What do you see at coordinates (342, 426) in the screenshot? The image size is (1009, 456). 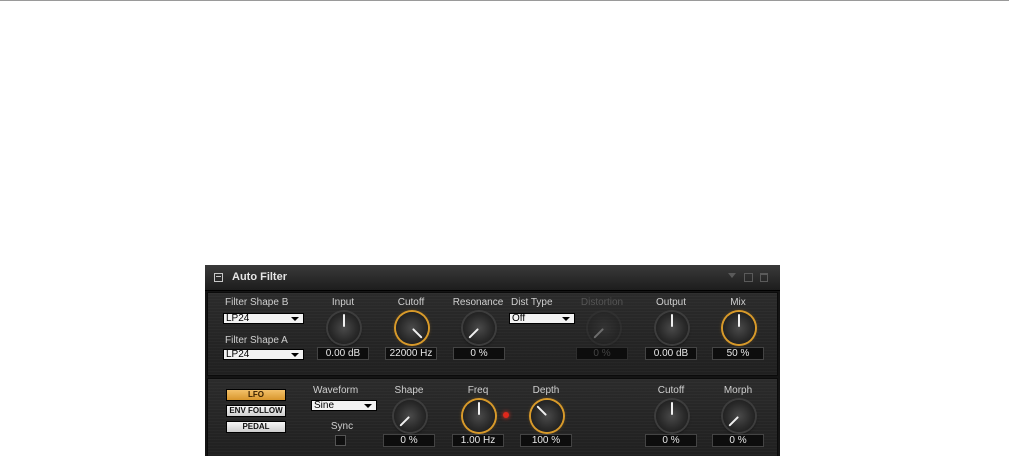 I see `sync-label: Sync` at bounding box center [342, 426].